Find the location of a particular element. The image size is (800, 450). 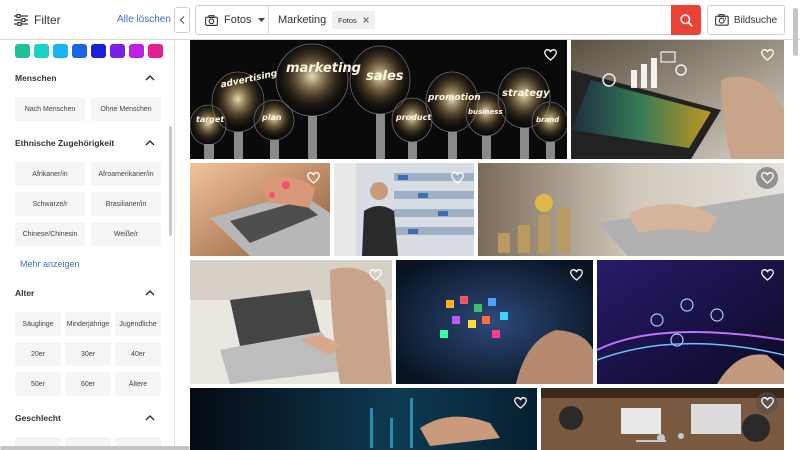

photo-tile-laptop-typing is located at coordinates (260, 209).